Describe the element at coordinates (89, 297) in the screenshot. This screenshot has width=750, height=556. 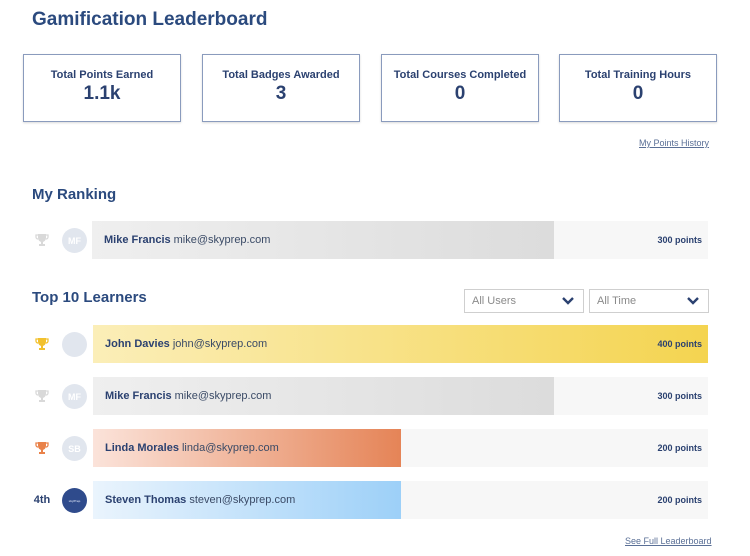
I see `top-learners-heading: Top 10 Learners` at that location.